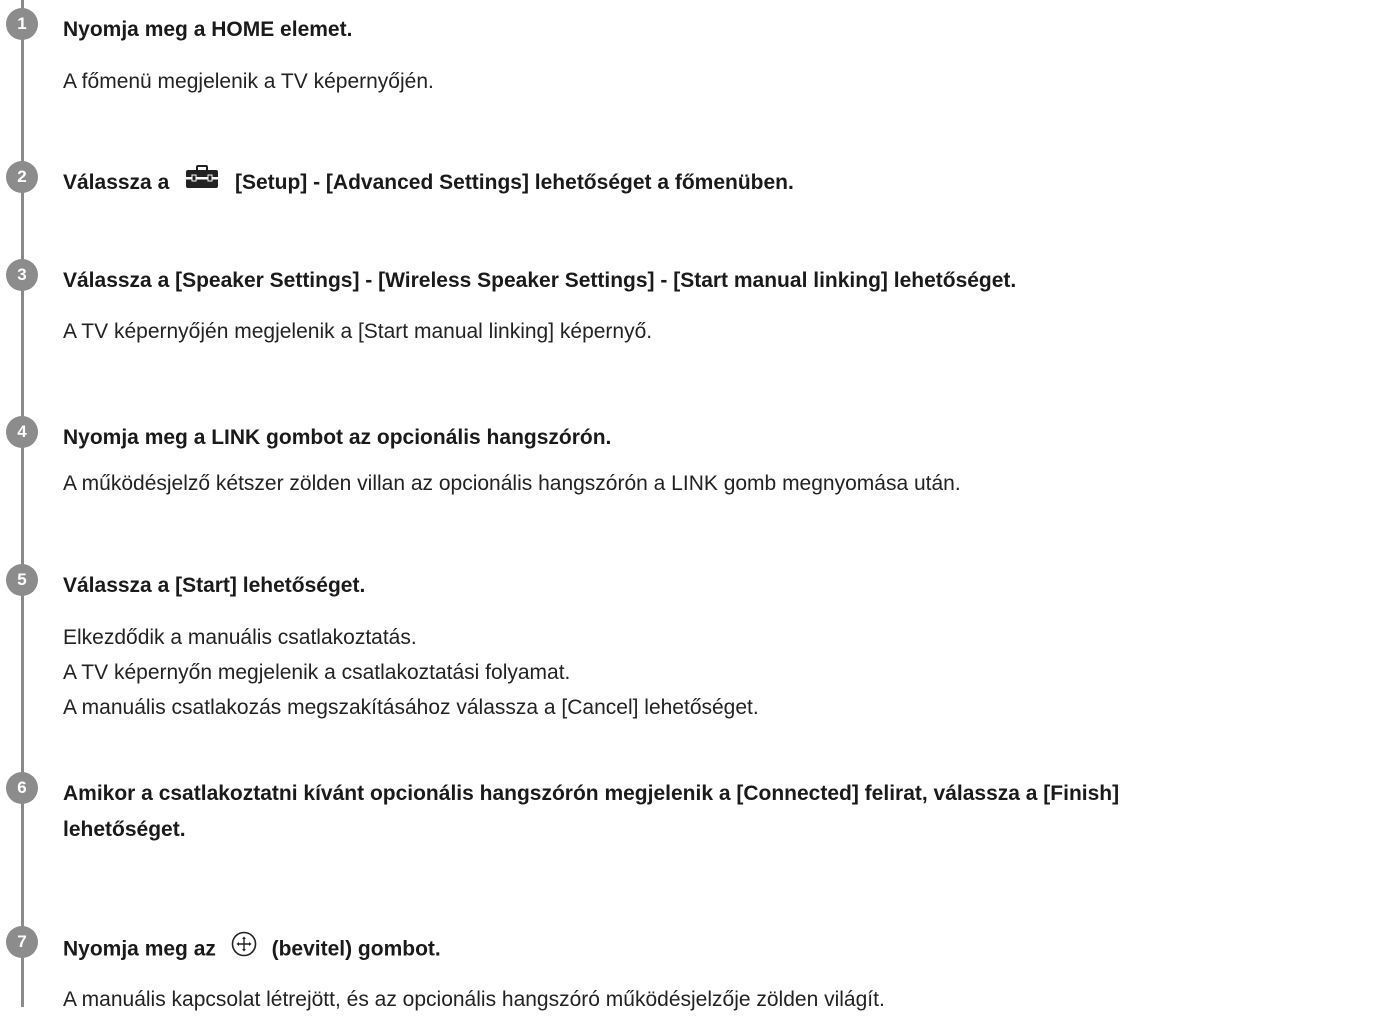  I want to click on step-number: 4, so click(22, 432).